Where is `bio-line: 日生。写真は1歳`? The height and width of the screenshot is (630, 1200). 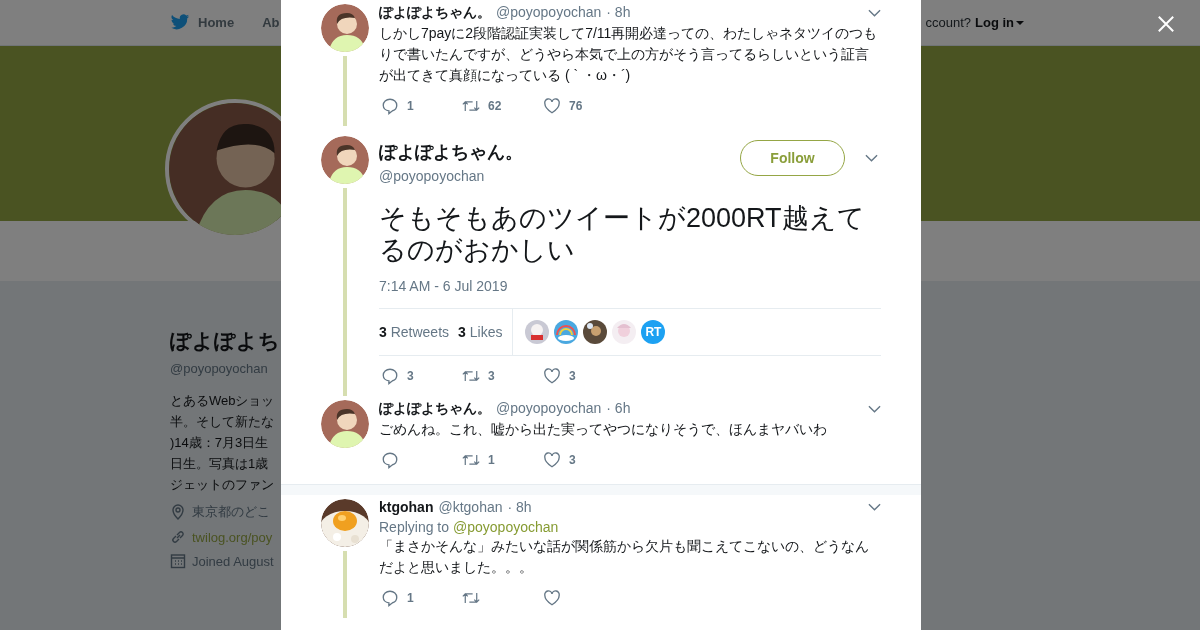 bio-line: 日生。写真は1歳 is located at coordinates (220, 464).